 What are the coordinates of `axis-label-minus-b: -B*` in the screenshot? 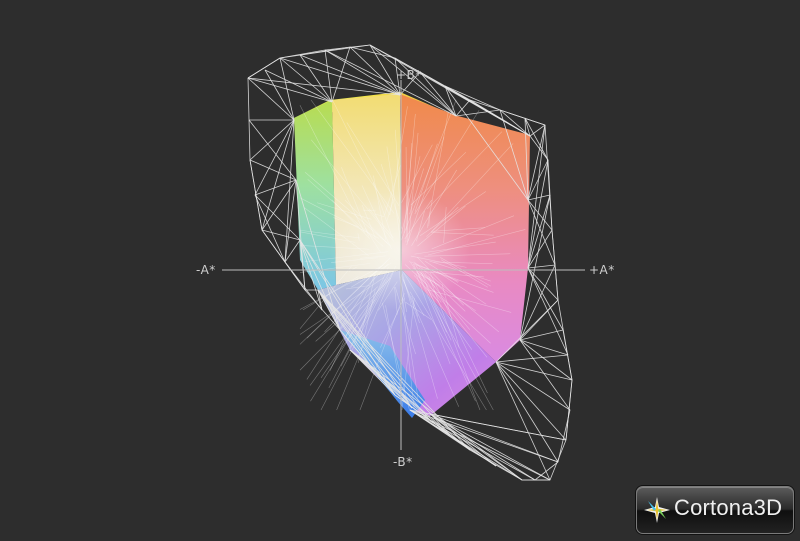 It's located at (403, 462).